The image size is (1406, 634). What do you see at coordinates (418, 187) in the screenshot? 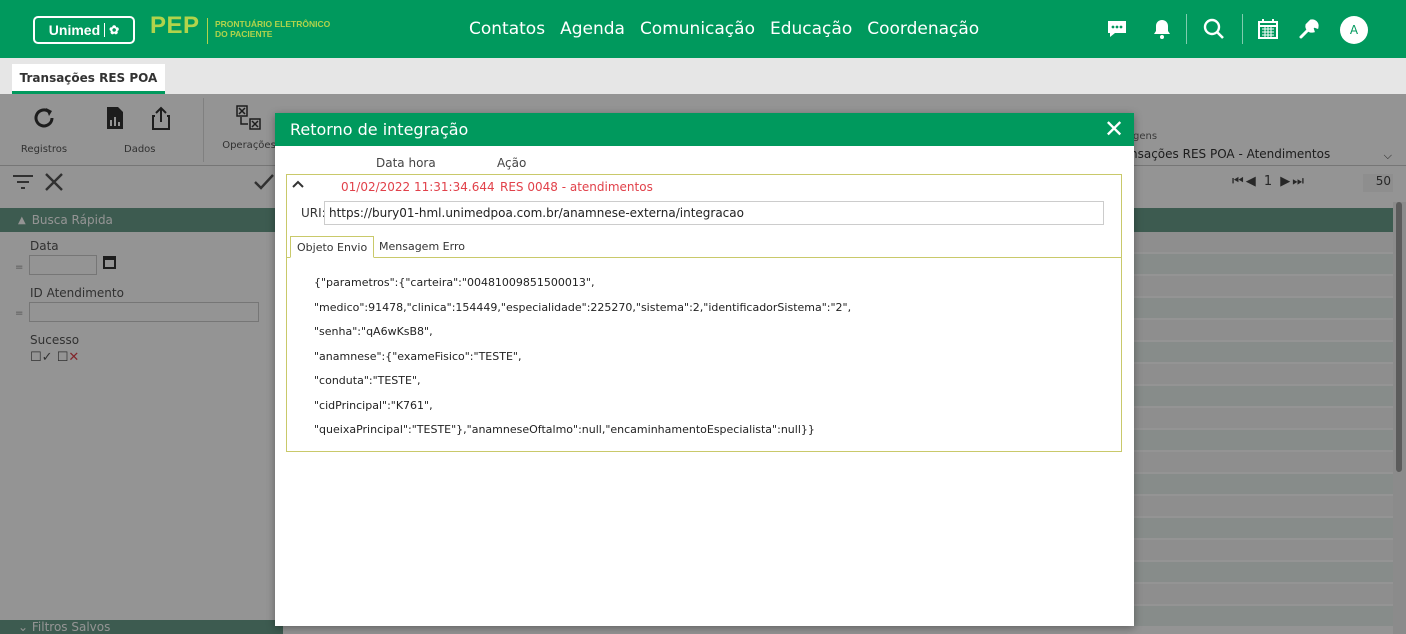
I see `record-datetime: 01/02/2022 11:31:34.644` at bounding box center [418, 187].